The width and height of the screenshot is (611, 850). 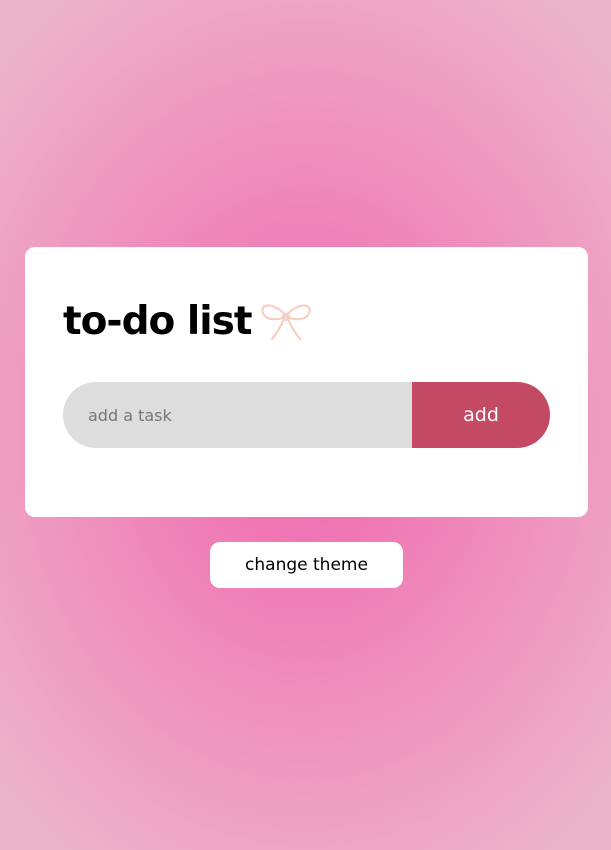 What do you see at coordinates (481, 415) in the screenshot?
I see `add-task-button: add` at bounding box center [481, 415].